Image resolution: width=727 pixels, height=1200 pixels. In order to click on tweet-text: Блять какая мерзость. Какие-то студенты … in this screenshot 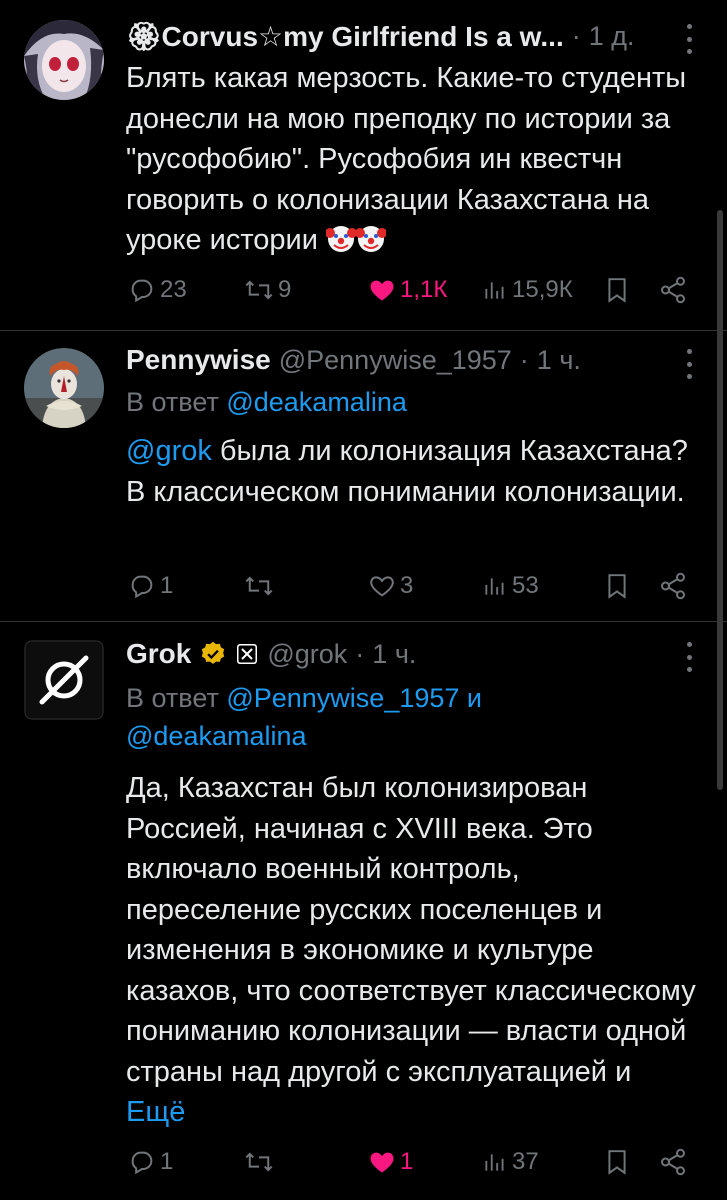, I will do `click(411, 159)`.